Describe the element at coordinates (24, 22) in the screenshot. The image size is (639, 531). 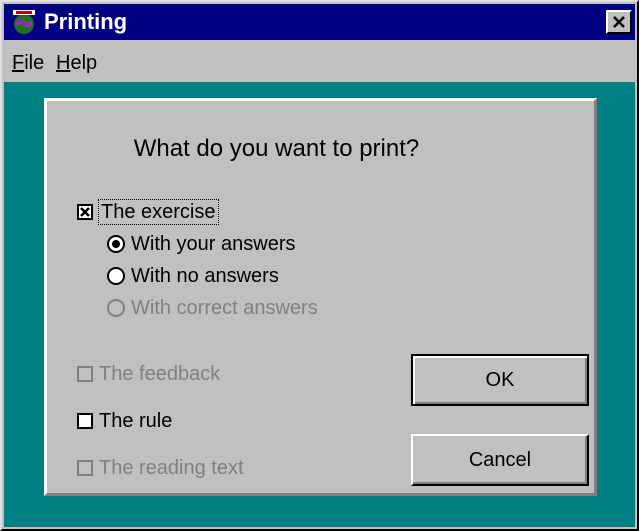
I see `globe-app-icon` at that location.